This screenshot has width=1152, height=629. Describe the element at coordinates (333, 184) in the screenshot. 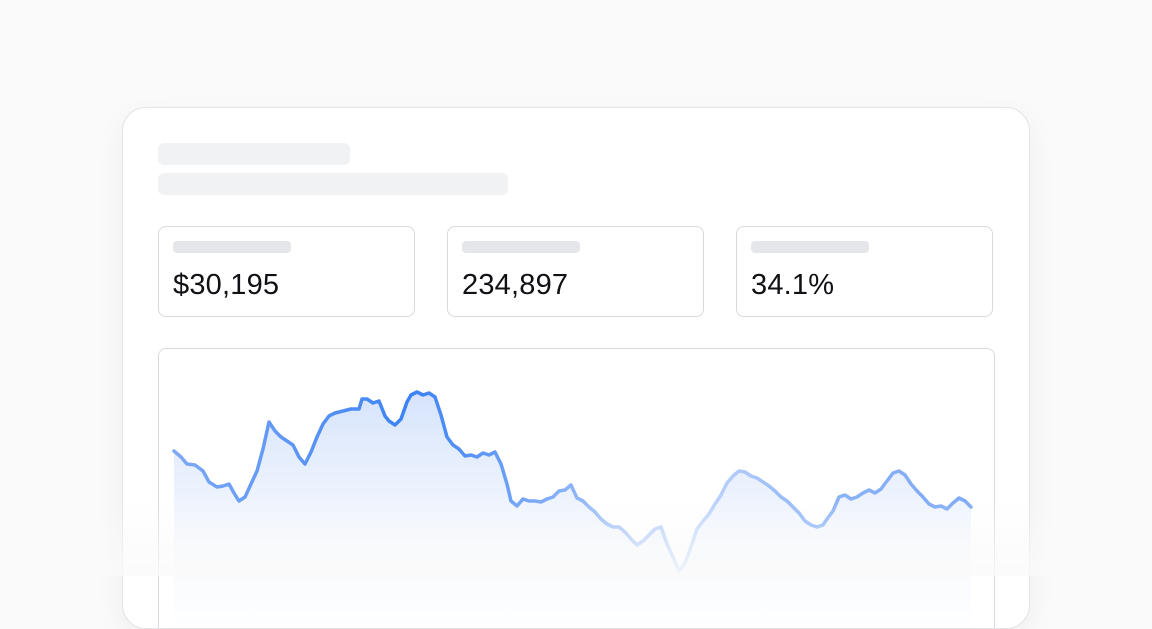

I see `subtitle-skeleton` at that location.